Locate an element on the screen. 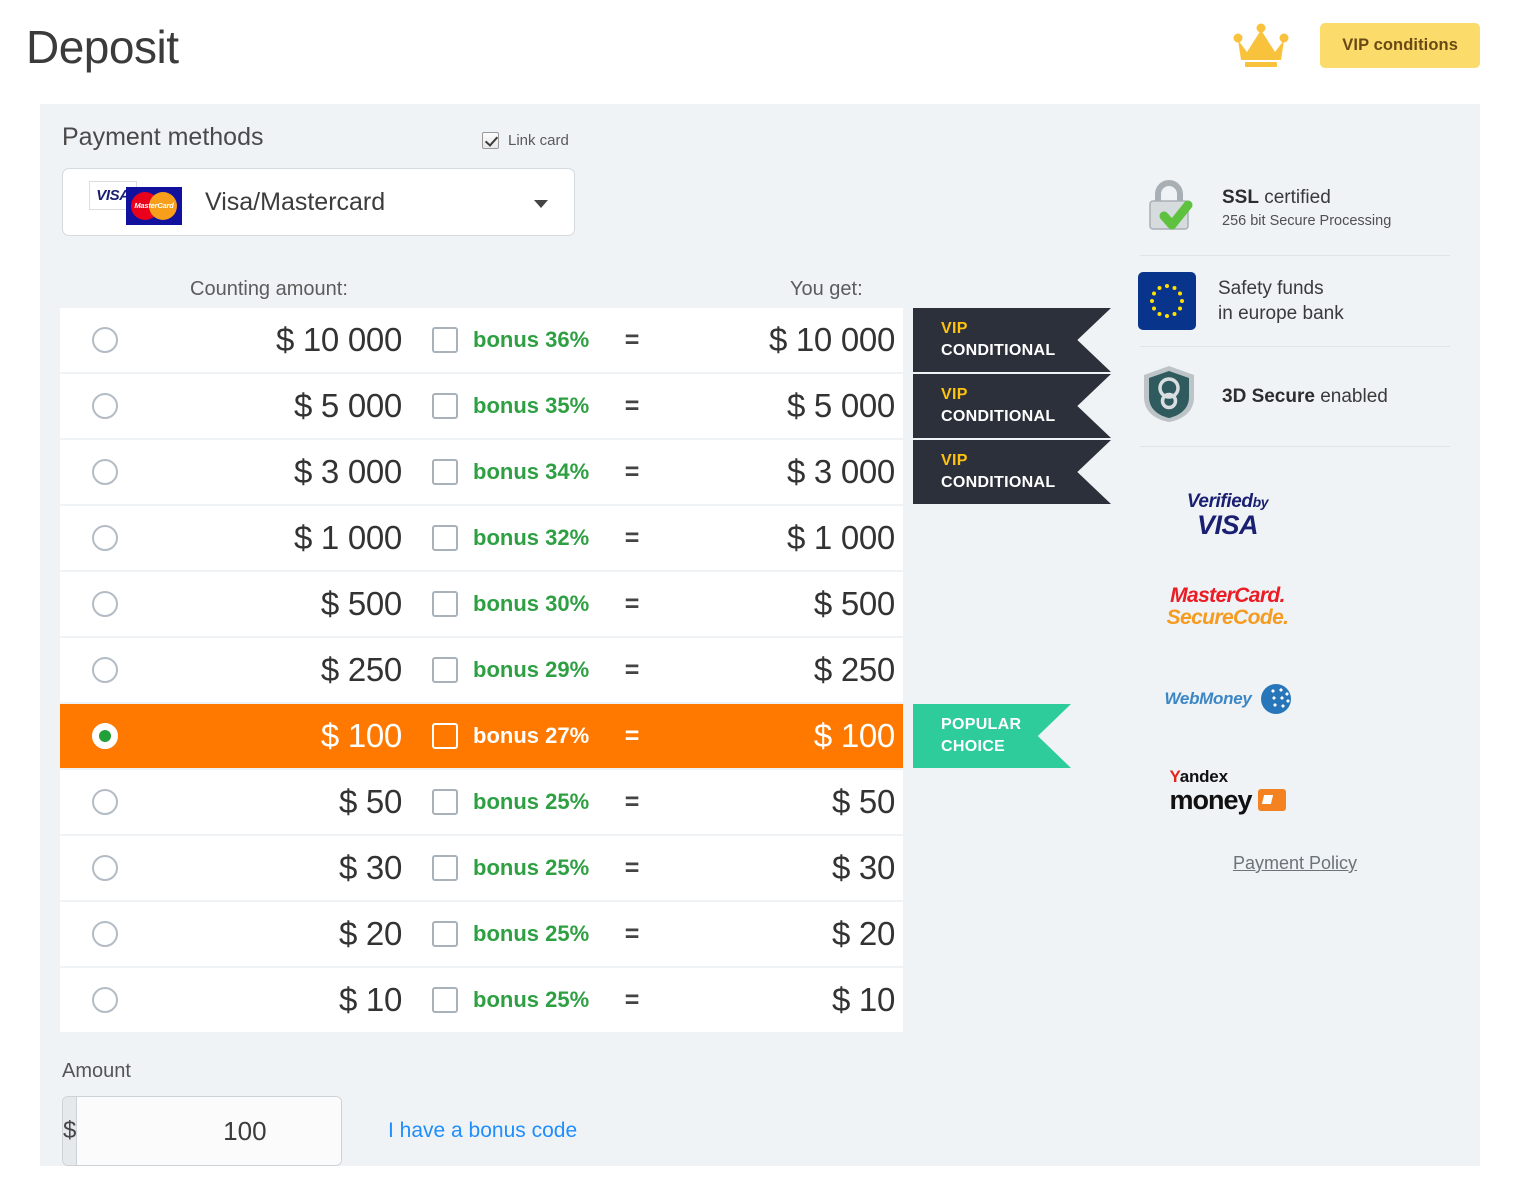  amount-input is located at coordinates (209, 1131).